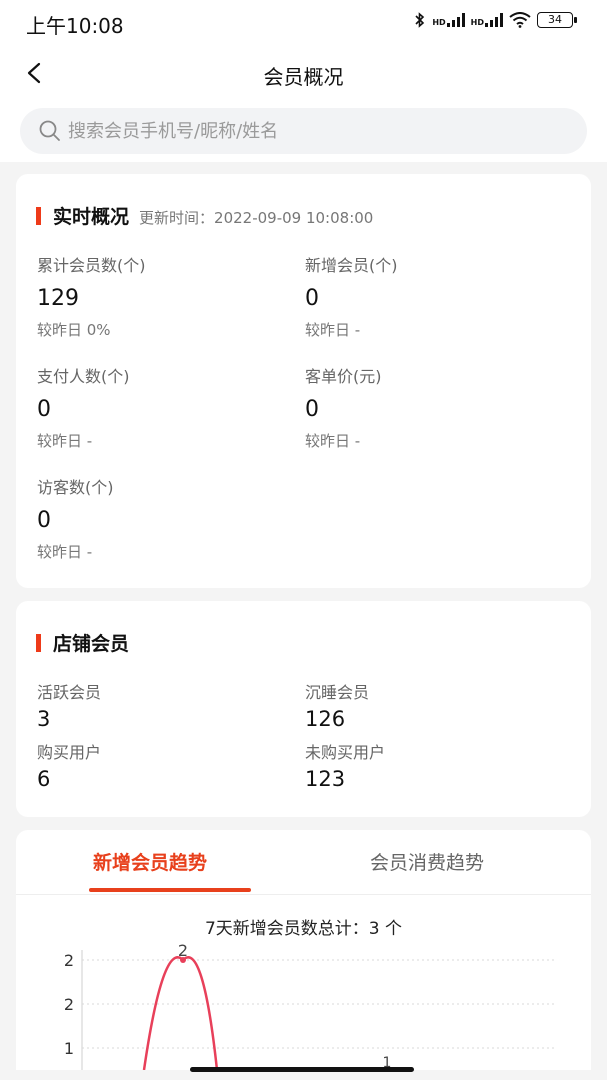 The width and height of the screenshot is (607, 1080). What do you see at coordinates (325, 779) in the screenshot?
I see `metric-value: 123` at bounding box center [325, 779].